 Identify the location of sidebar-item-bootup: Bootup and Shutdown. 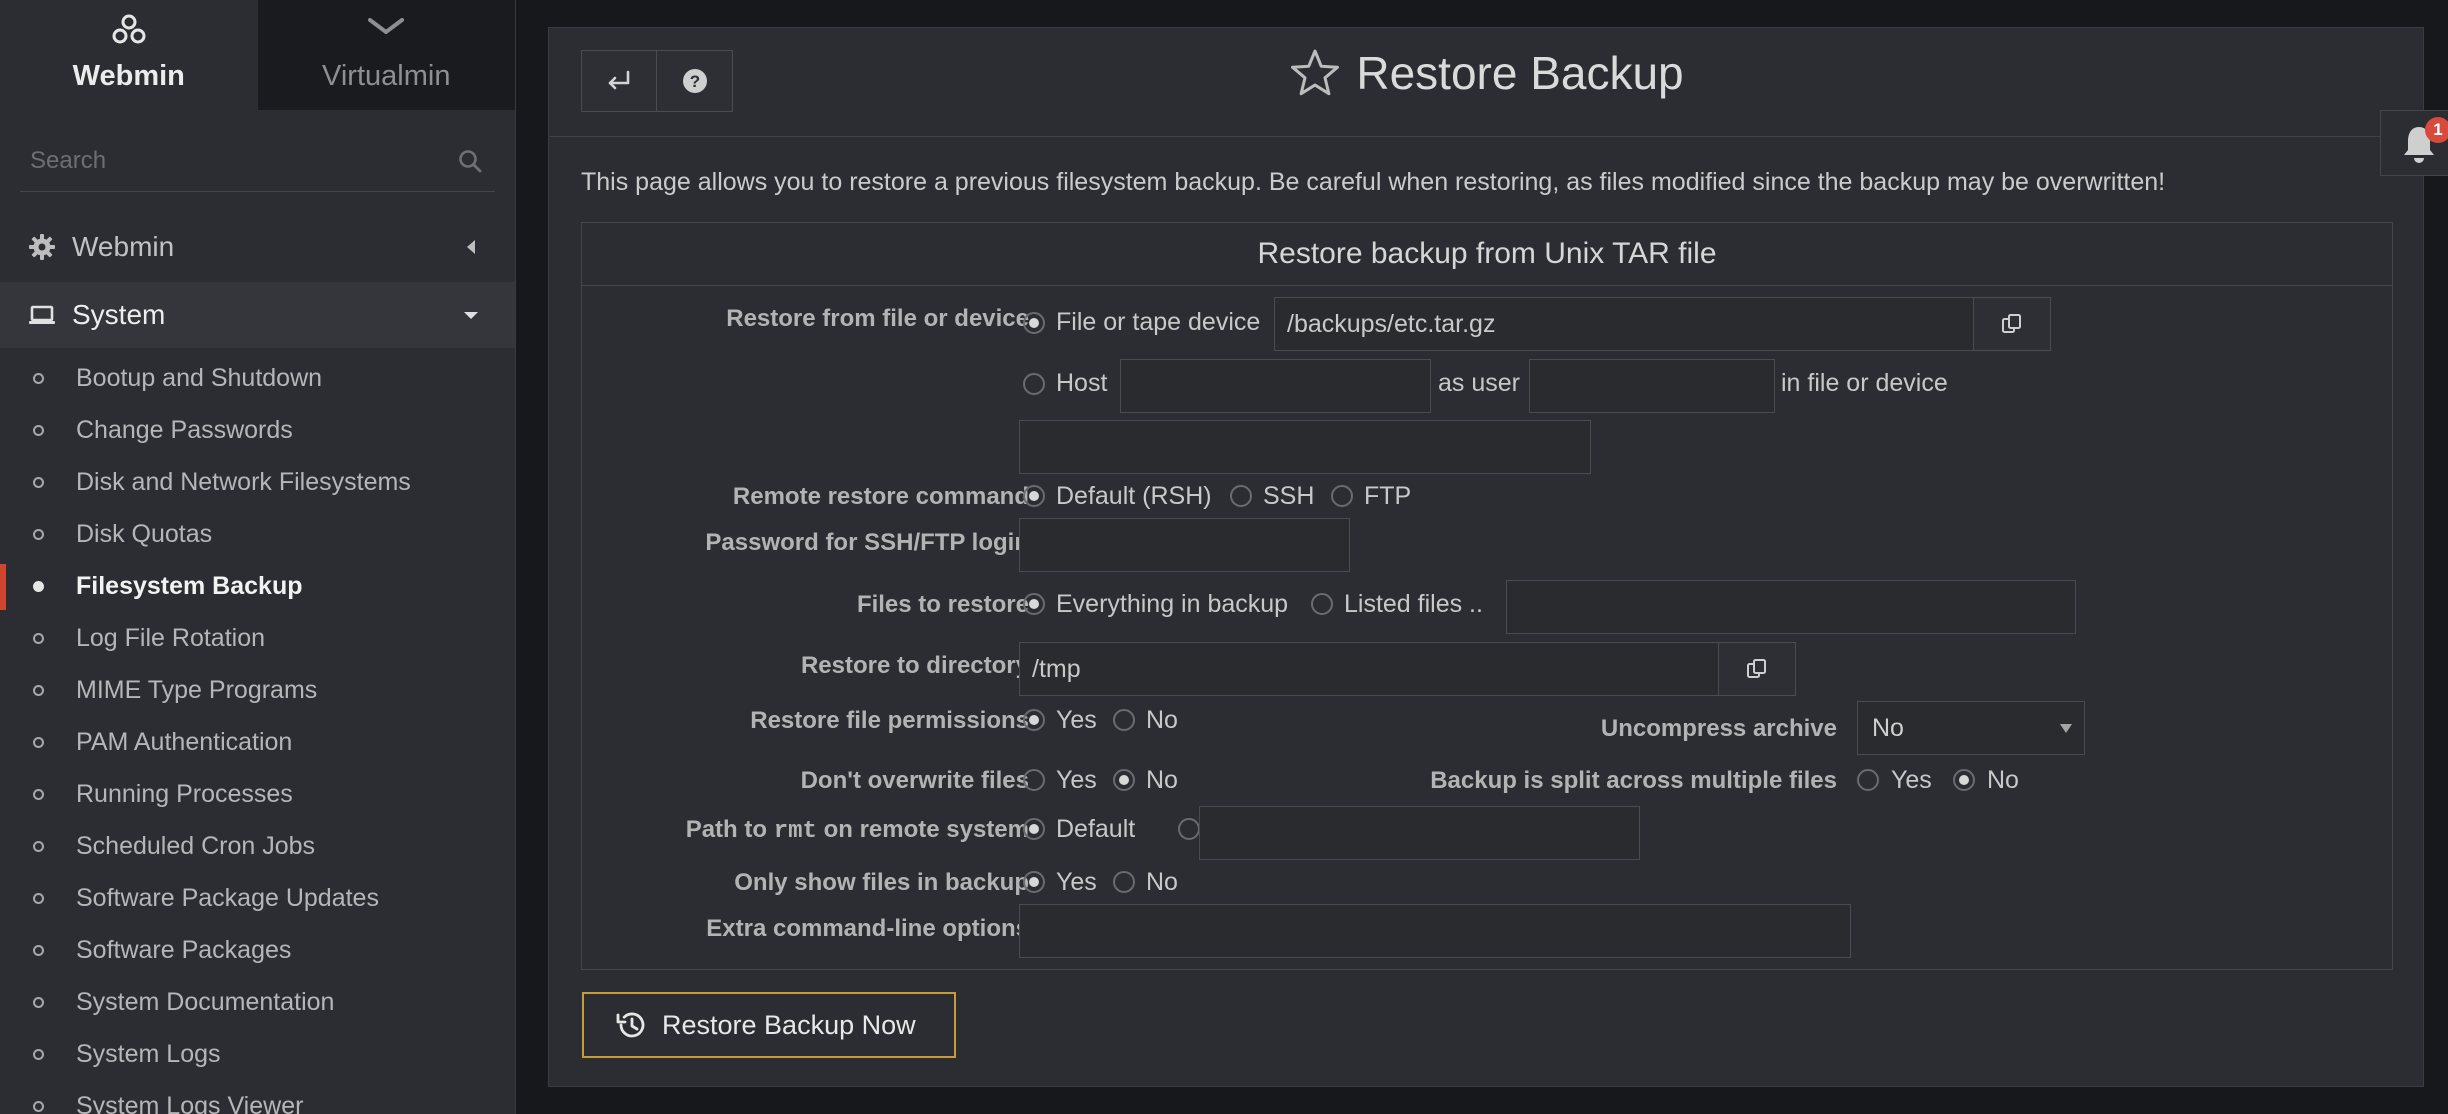
(257, 378).